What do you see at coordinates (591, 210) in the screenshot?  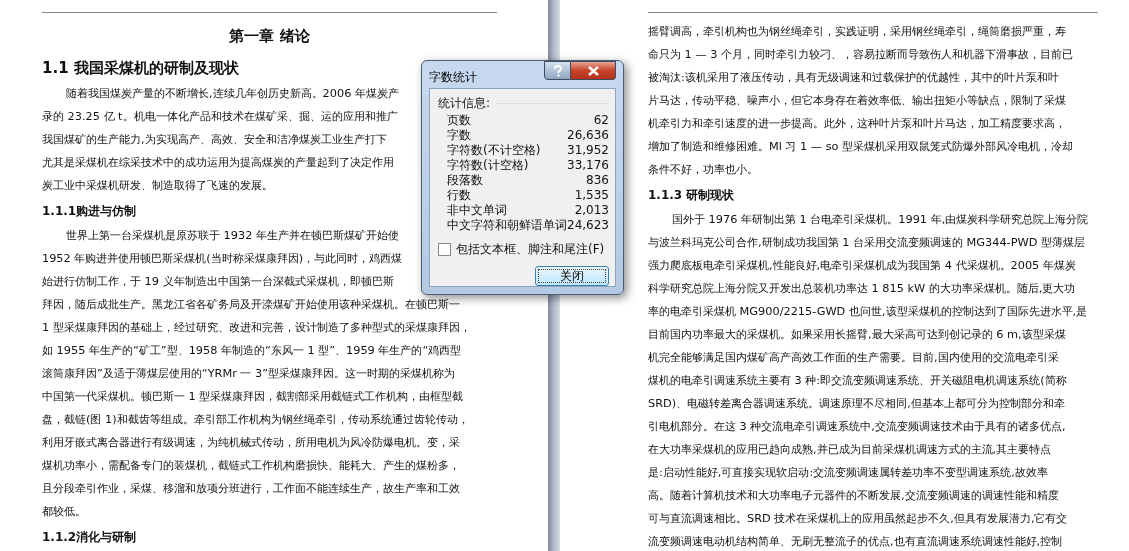 I see `stat-value: 2,013` at bounding box center [591, 210].